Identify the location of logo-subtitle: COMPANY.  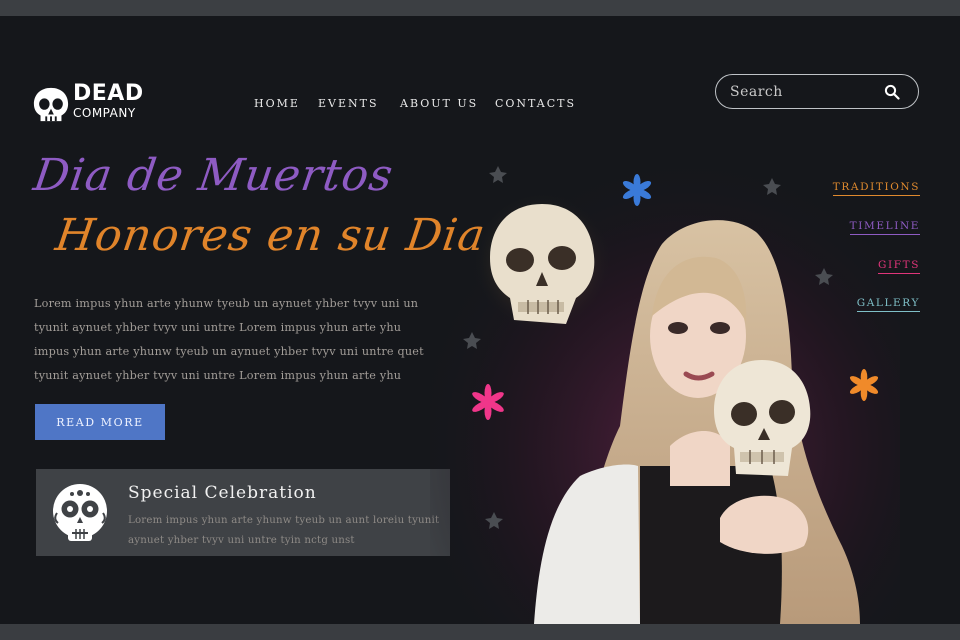
(104, 113).